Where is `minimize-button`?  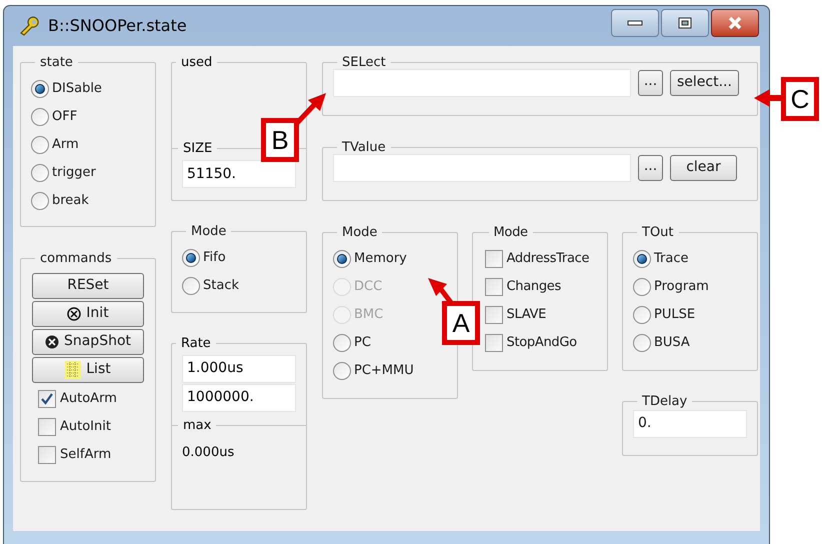
minimize-button is located at coordinates (635, 23).